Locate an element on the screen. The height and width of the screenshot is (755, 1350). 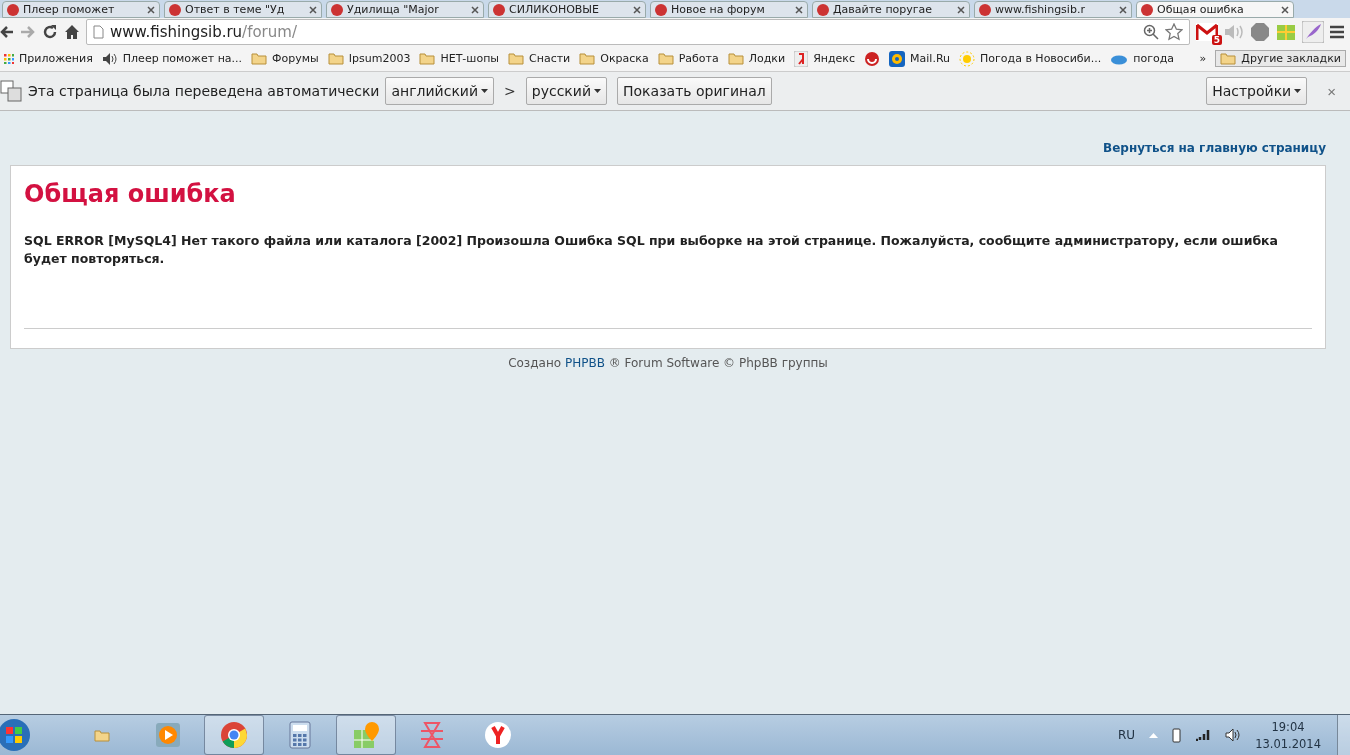
bookmark: Яндекс is located at coordinates (825, 58).